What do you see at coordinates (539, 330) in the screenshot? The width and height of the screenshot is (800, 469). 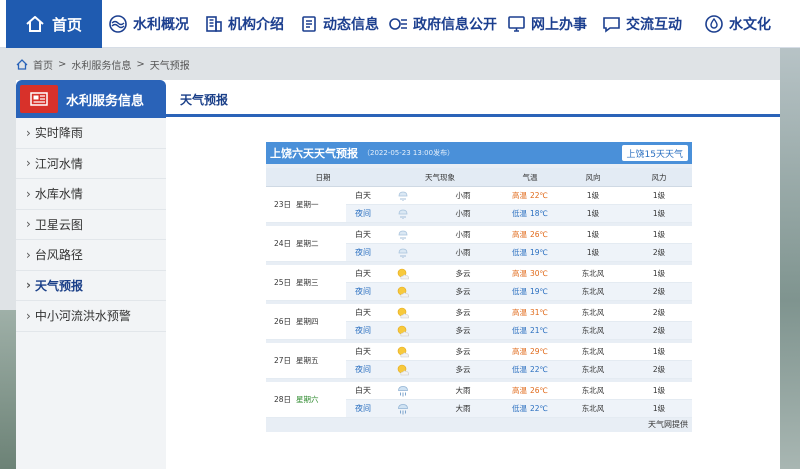 I see `temp-value: 21℃` at bounding box center [539, 330].